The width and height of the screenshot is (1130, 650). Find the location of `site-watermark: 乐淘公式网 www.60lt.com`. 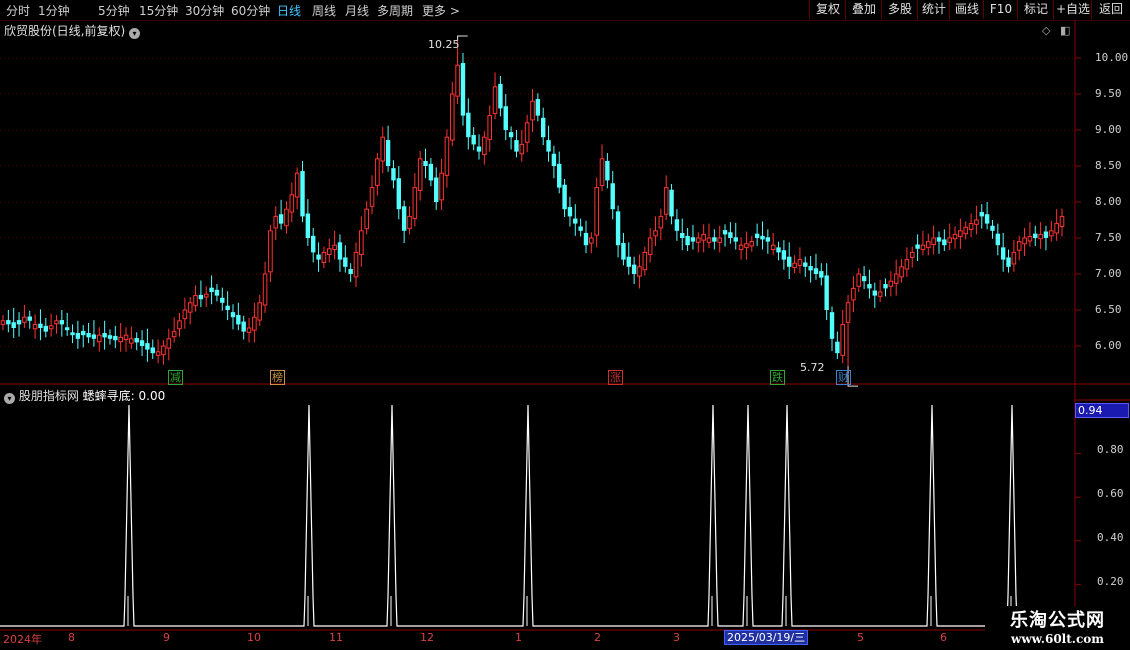

site-watermark: 乐淘公式网 www.60lt.com is located at coordinates (1057, 628).